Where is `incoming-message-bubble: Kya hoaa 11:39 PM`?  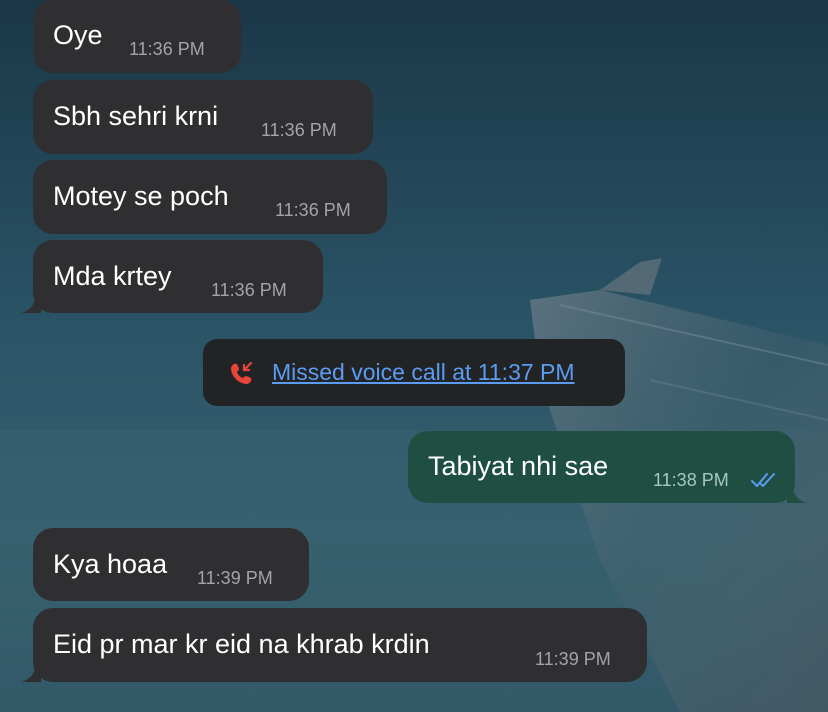
incoming-message-bubble: Kya hoaa 11:39 PM is located at coordinates (171, 564).